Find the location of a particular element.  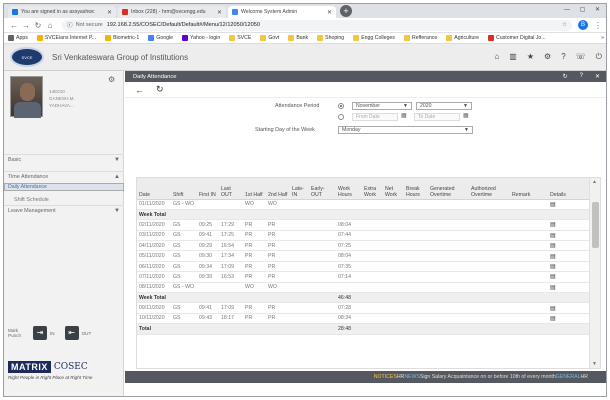

radio-month is located at coordinates (341, 106).